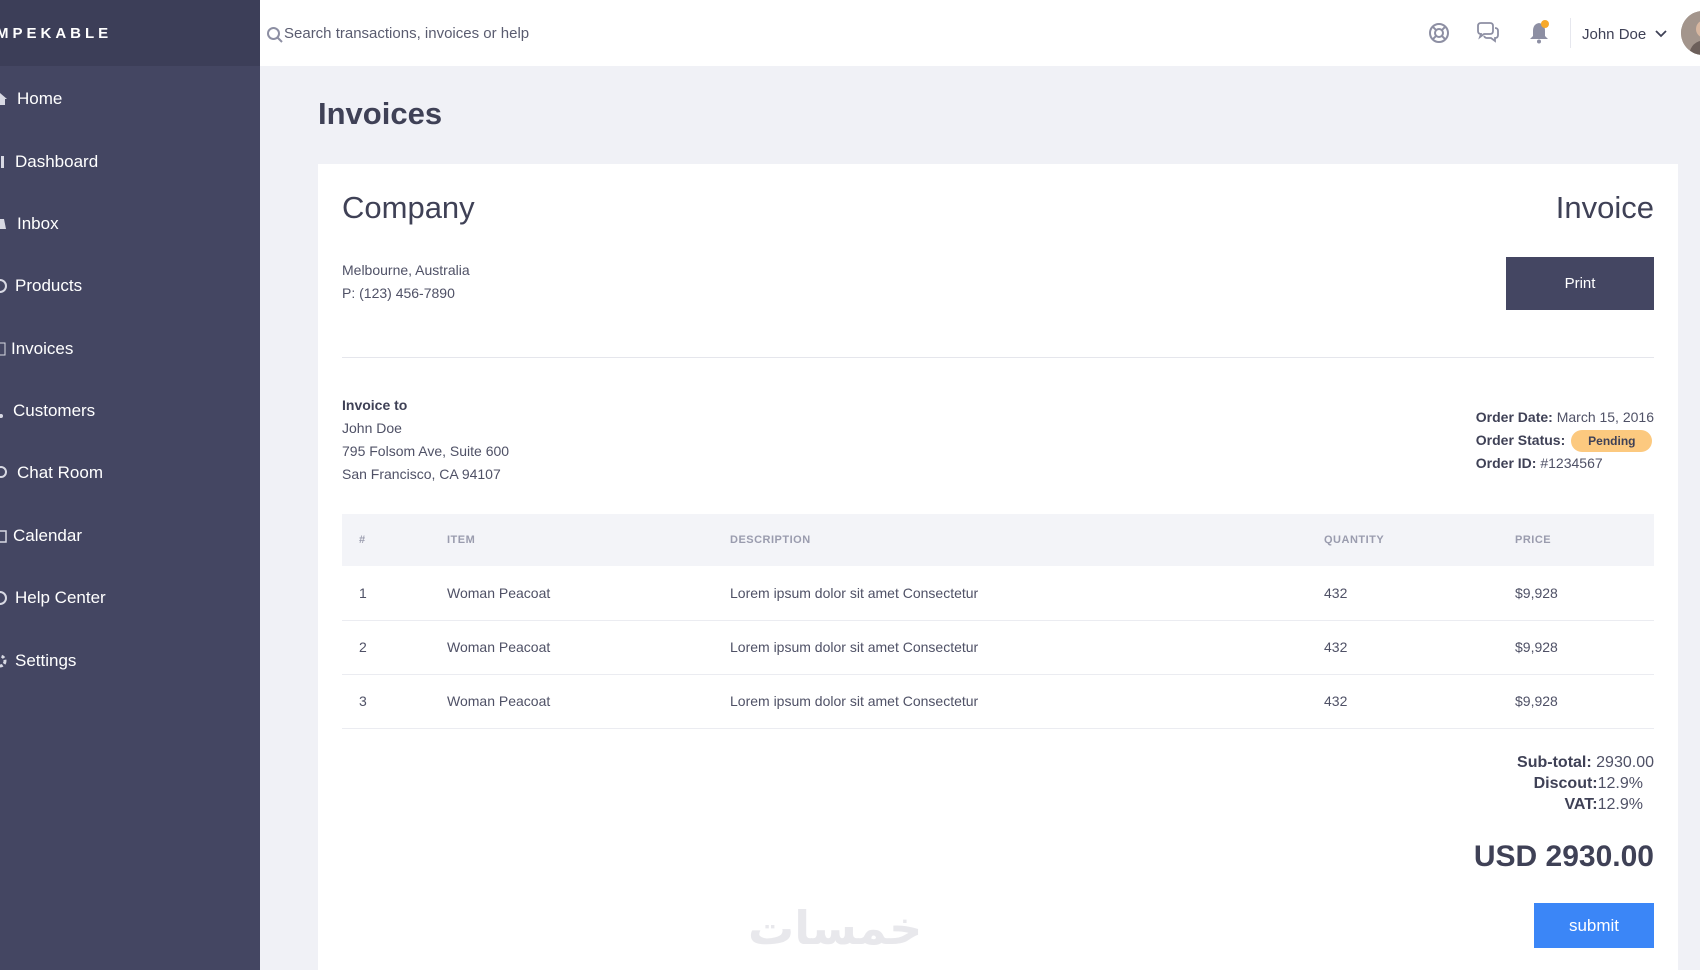 This screenshot has height=970, width=1700. What do you see at coordinates (130, 536) in the screenshot?
I see `sidebar-item-calendar: Calendar` at bounding box center [130, 536].